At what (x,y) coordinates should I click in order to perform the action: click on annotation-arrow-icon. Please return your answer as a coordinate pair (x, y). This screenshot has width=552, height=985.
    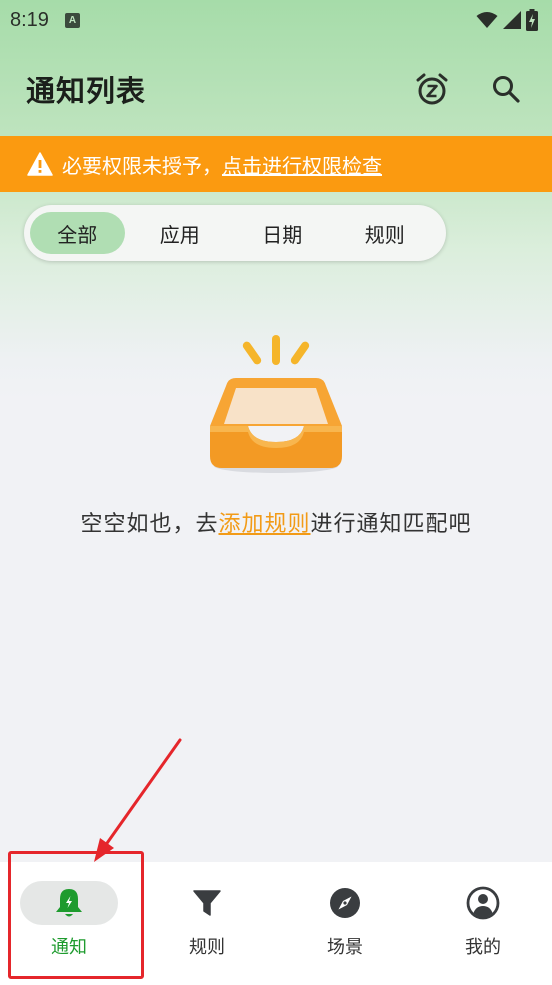
    Looking at the image, I should click on (138, 800).